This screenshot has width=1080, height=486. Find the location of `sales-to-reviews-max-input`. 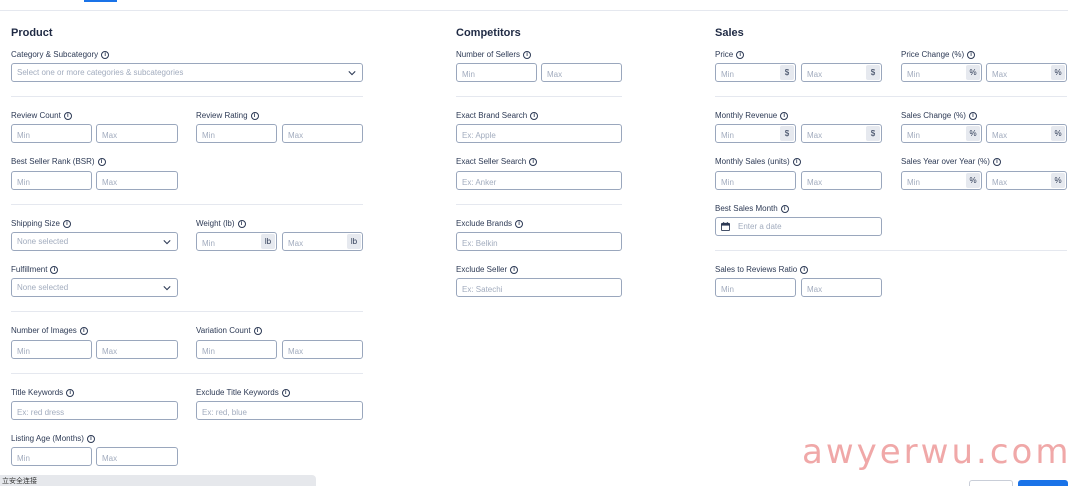

sales-to-reviews-max-input is located at coordinates (841, 288).